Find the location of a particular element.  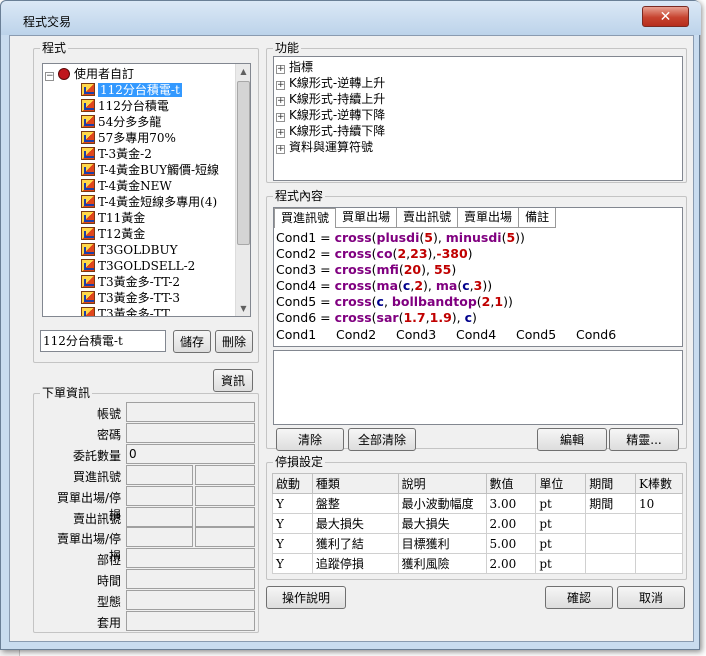

tree-item: T-4黃金NEW is located at coordinates (126, 186).